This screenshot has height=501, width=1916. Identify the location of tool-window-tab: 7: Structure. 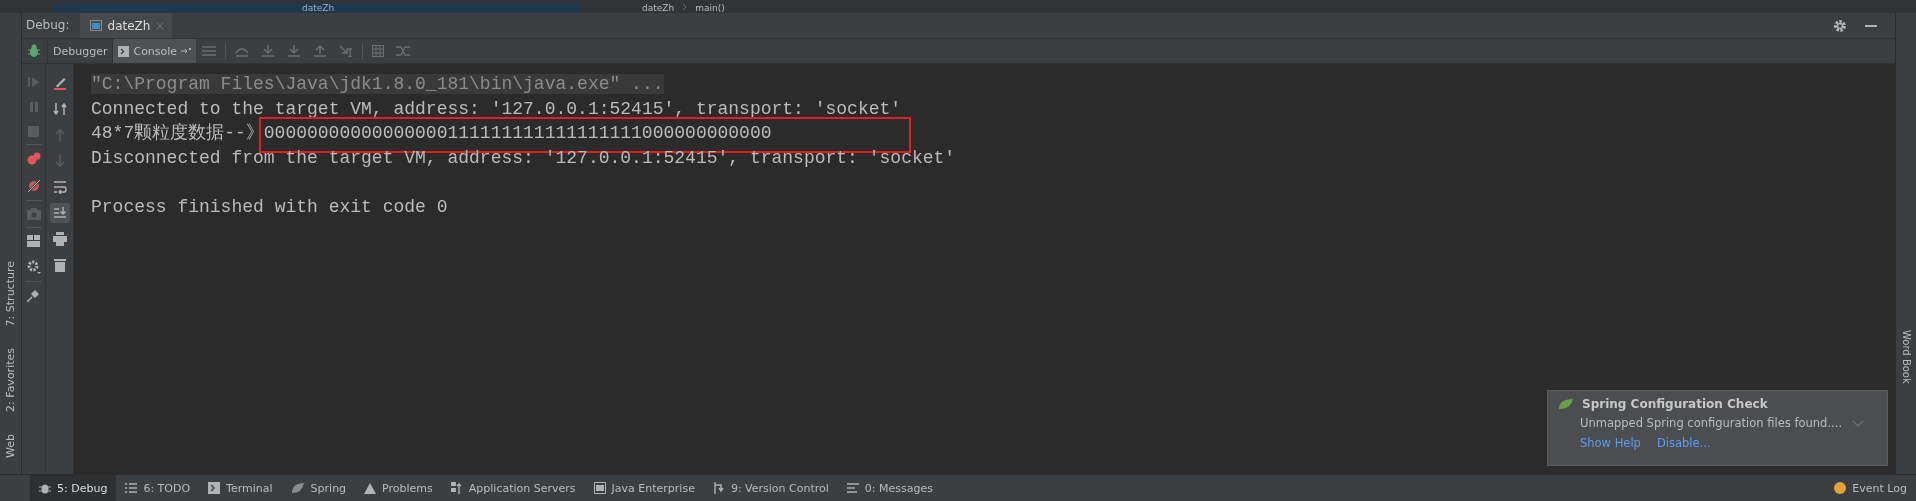
(10, 293).